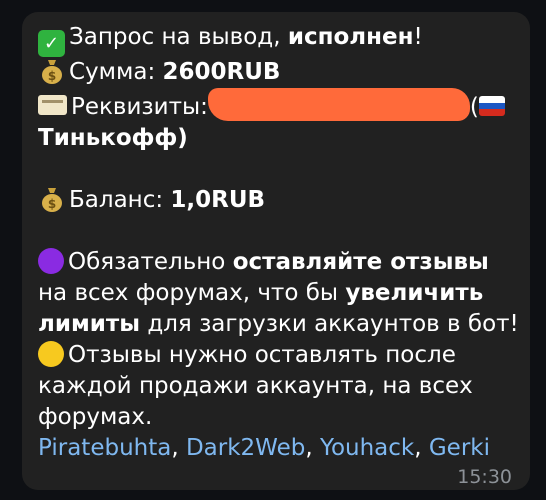 The width and height of the screenshot is (546, 500). Describe the element at coordinates (255, 386) in the screenshot. I see `reviews-line-5: каждой продажи аккаунта, на всех` at that location.